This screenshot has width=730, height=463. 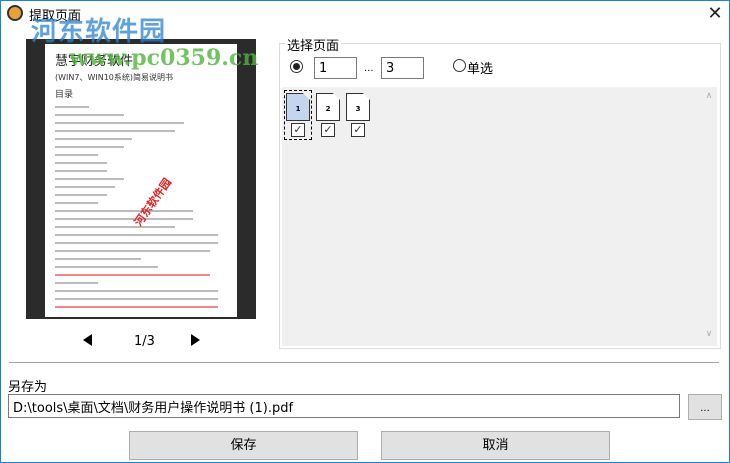 What do you see at coordinates (195, 340) in the screenshot?
I see `next-page-icon` at bounding box center [195, 340].